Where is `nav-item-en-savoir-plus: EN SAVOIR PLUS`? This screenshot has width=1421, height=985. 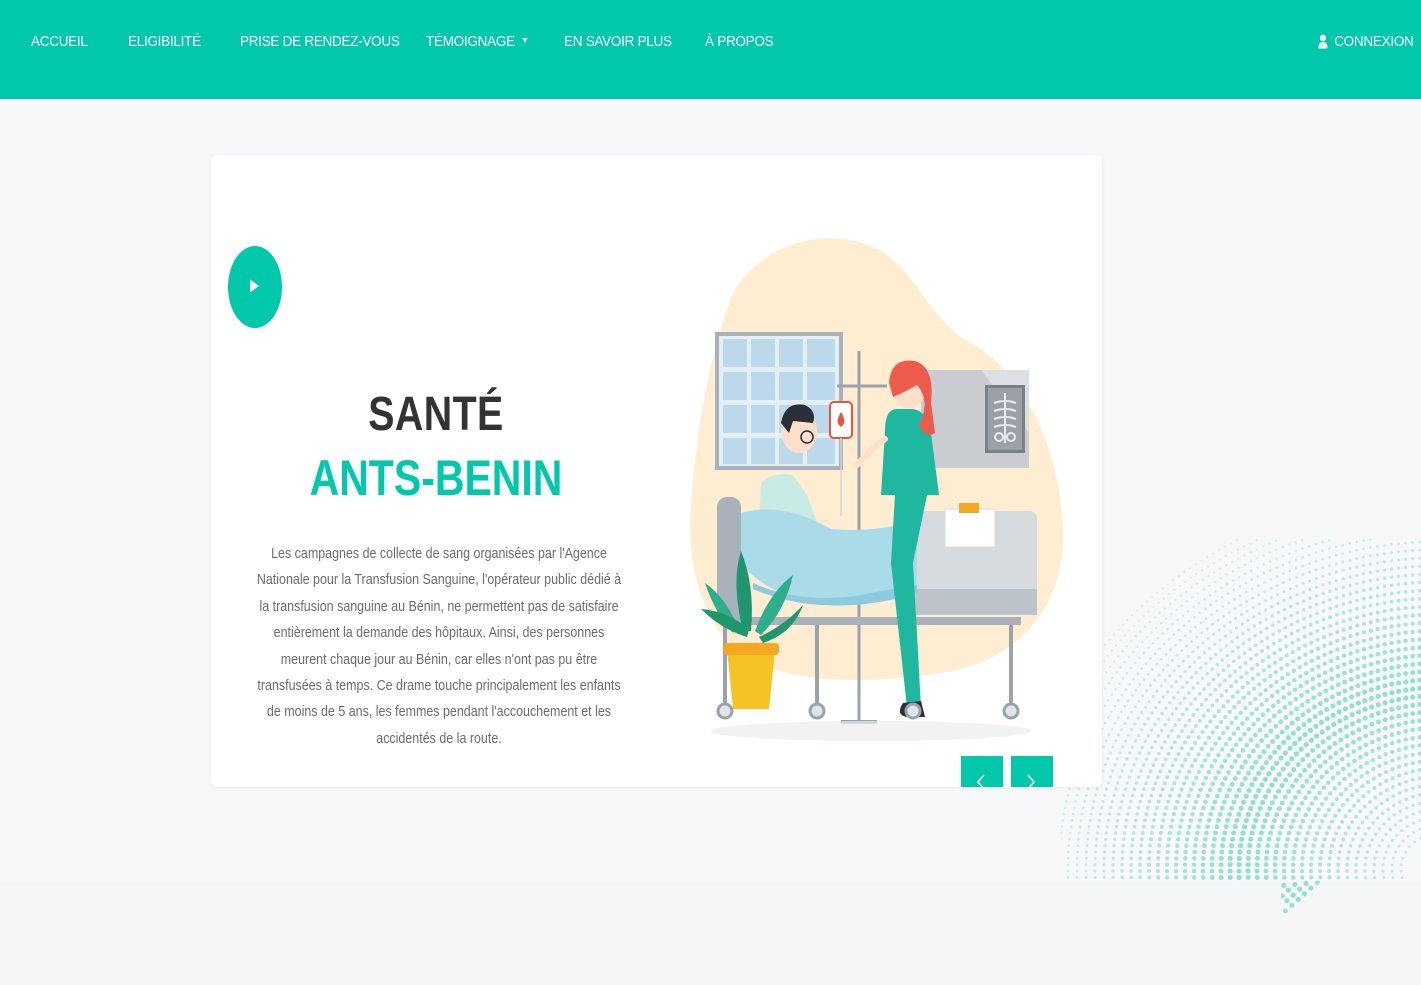 nav-item-en-savoir-plus: EN SAVOIR PLUS is located at coordinates (618, 41).